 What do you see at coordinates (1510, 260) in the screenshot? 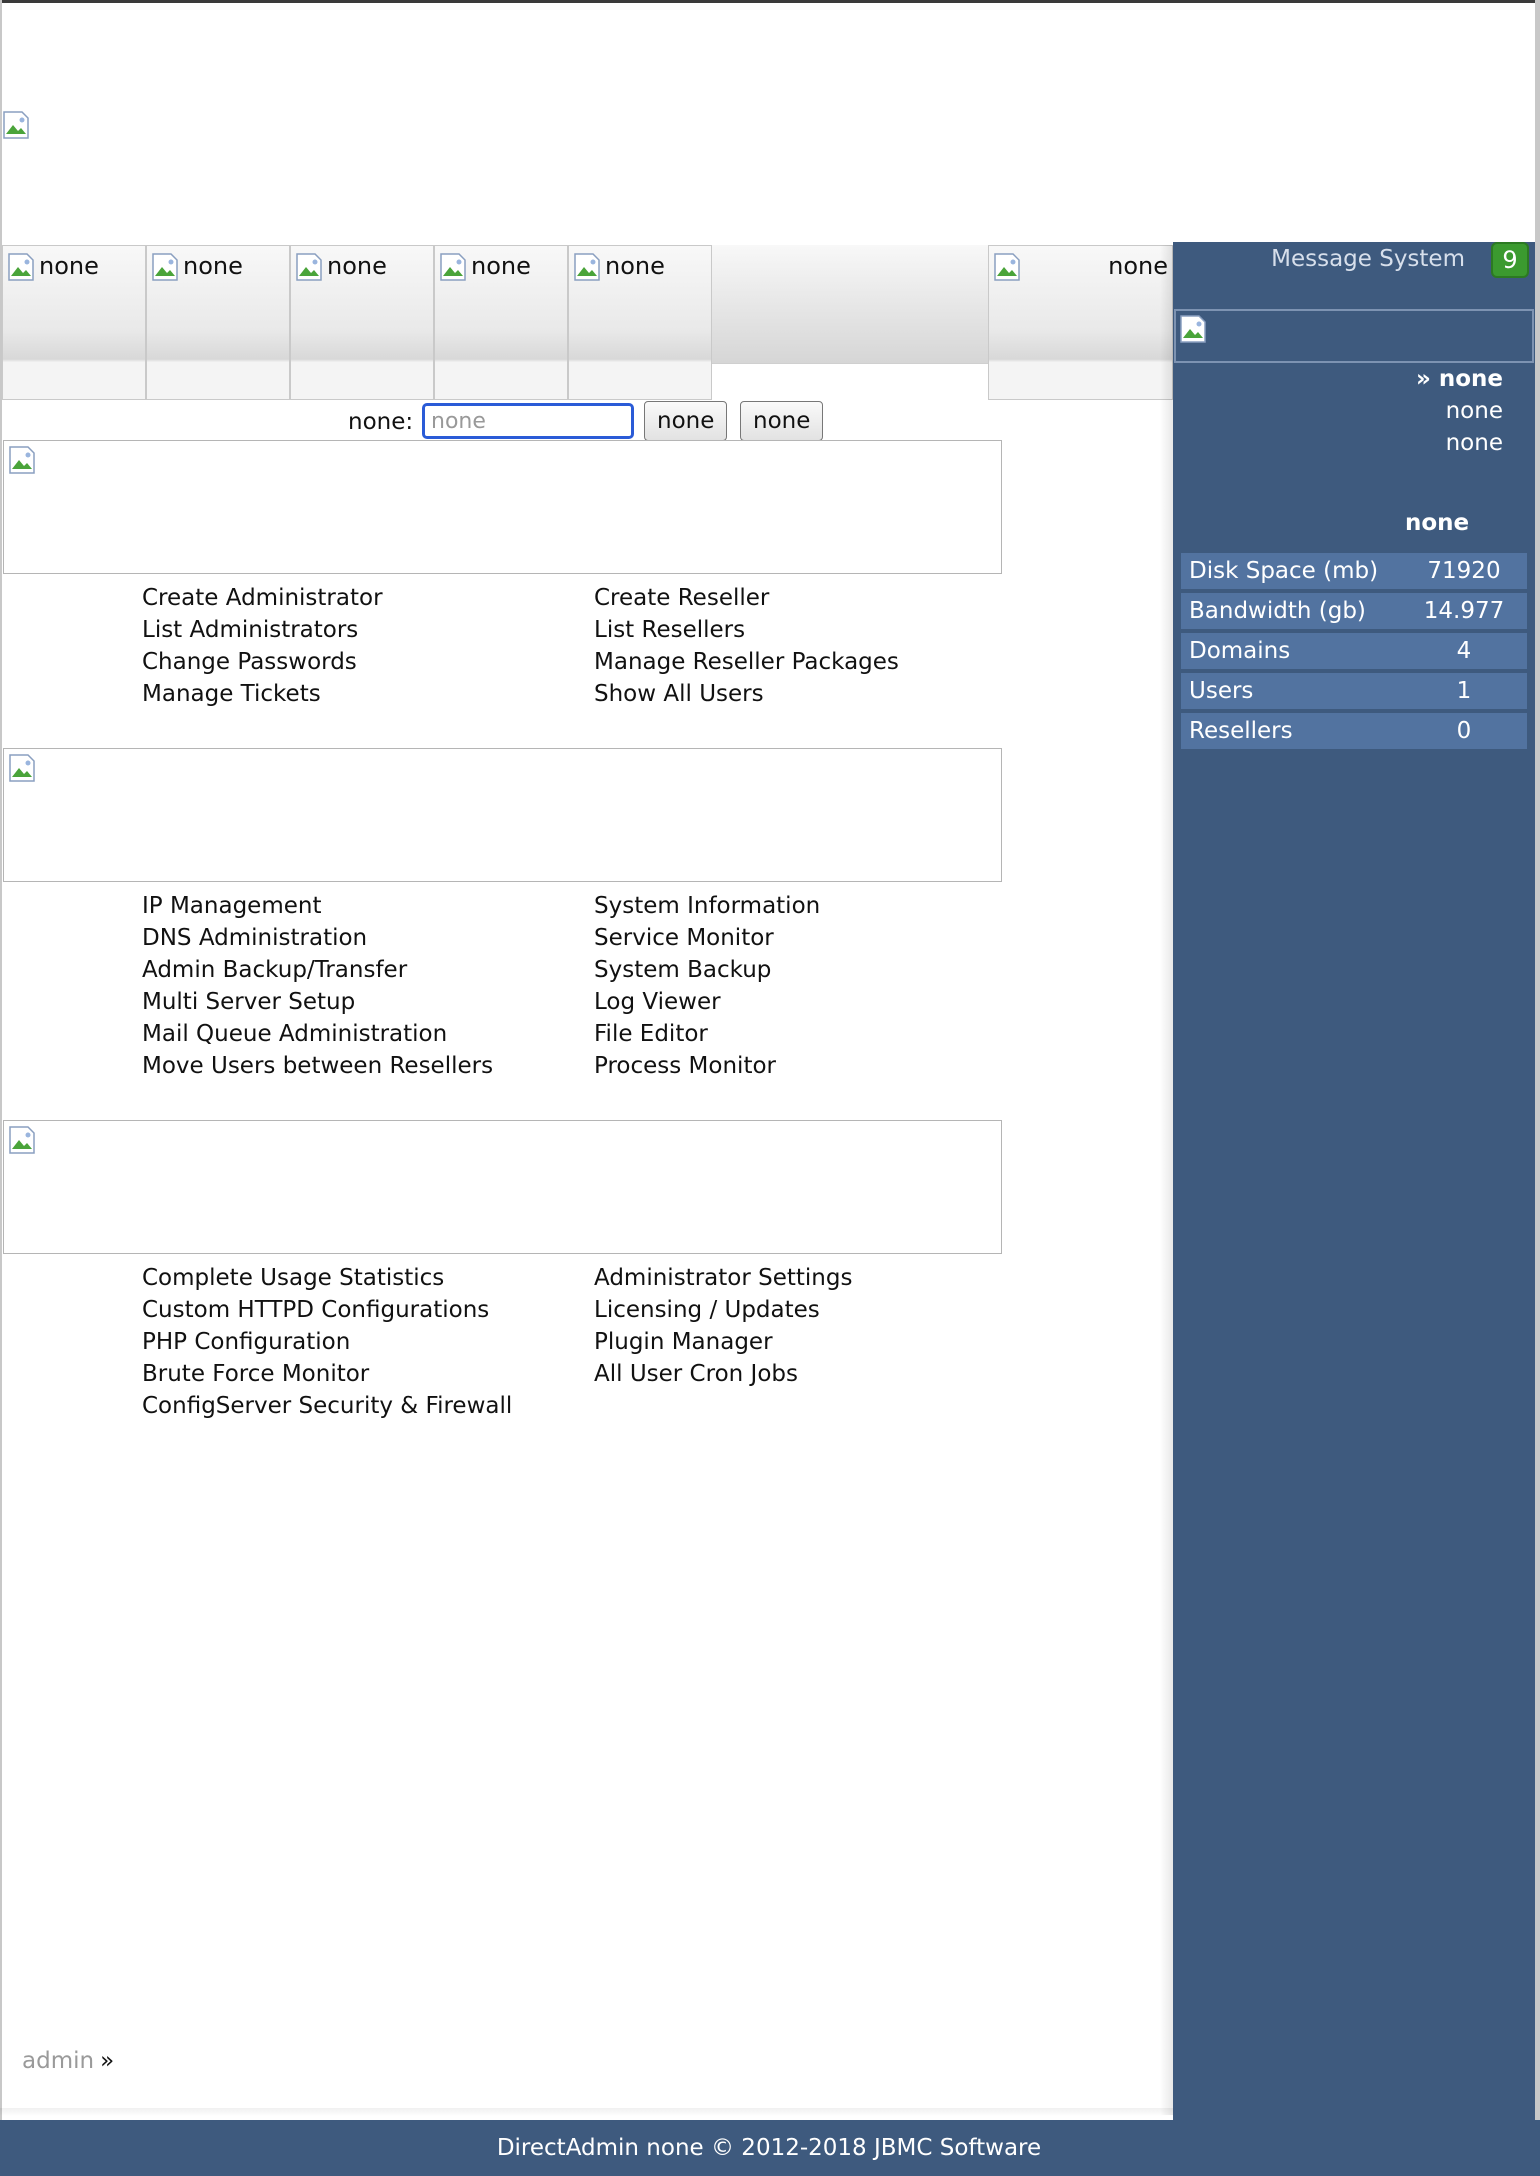
I see `message-count-badge: 9` at bounding box center [1510, 260].